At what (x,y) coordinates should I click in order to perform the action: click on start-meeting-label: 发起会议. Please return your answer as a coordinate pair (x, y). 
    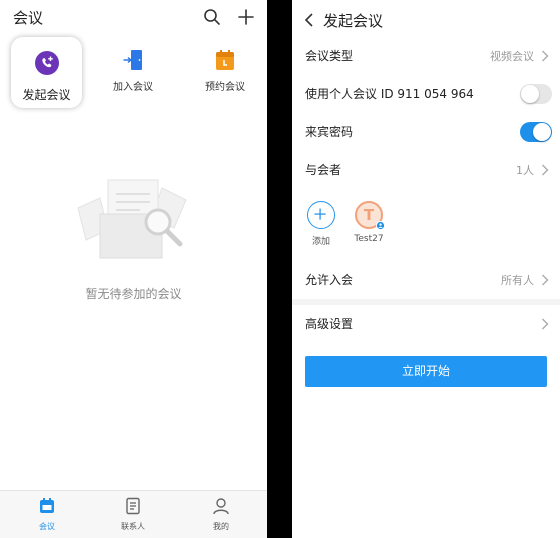
    Looking at the image, I should click on (46, 95).